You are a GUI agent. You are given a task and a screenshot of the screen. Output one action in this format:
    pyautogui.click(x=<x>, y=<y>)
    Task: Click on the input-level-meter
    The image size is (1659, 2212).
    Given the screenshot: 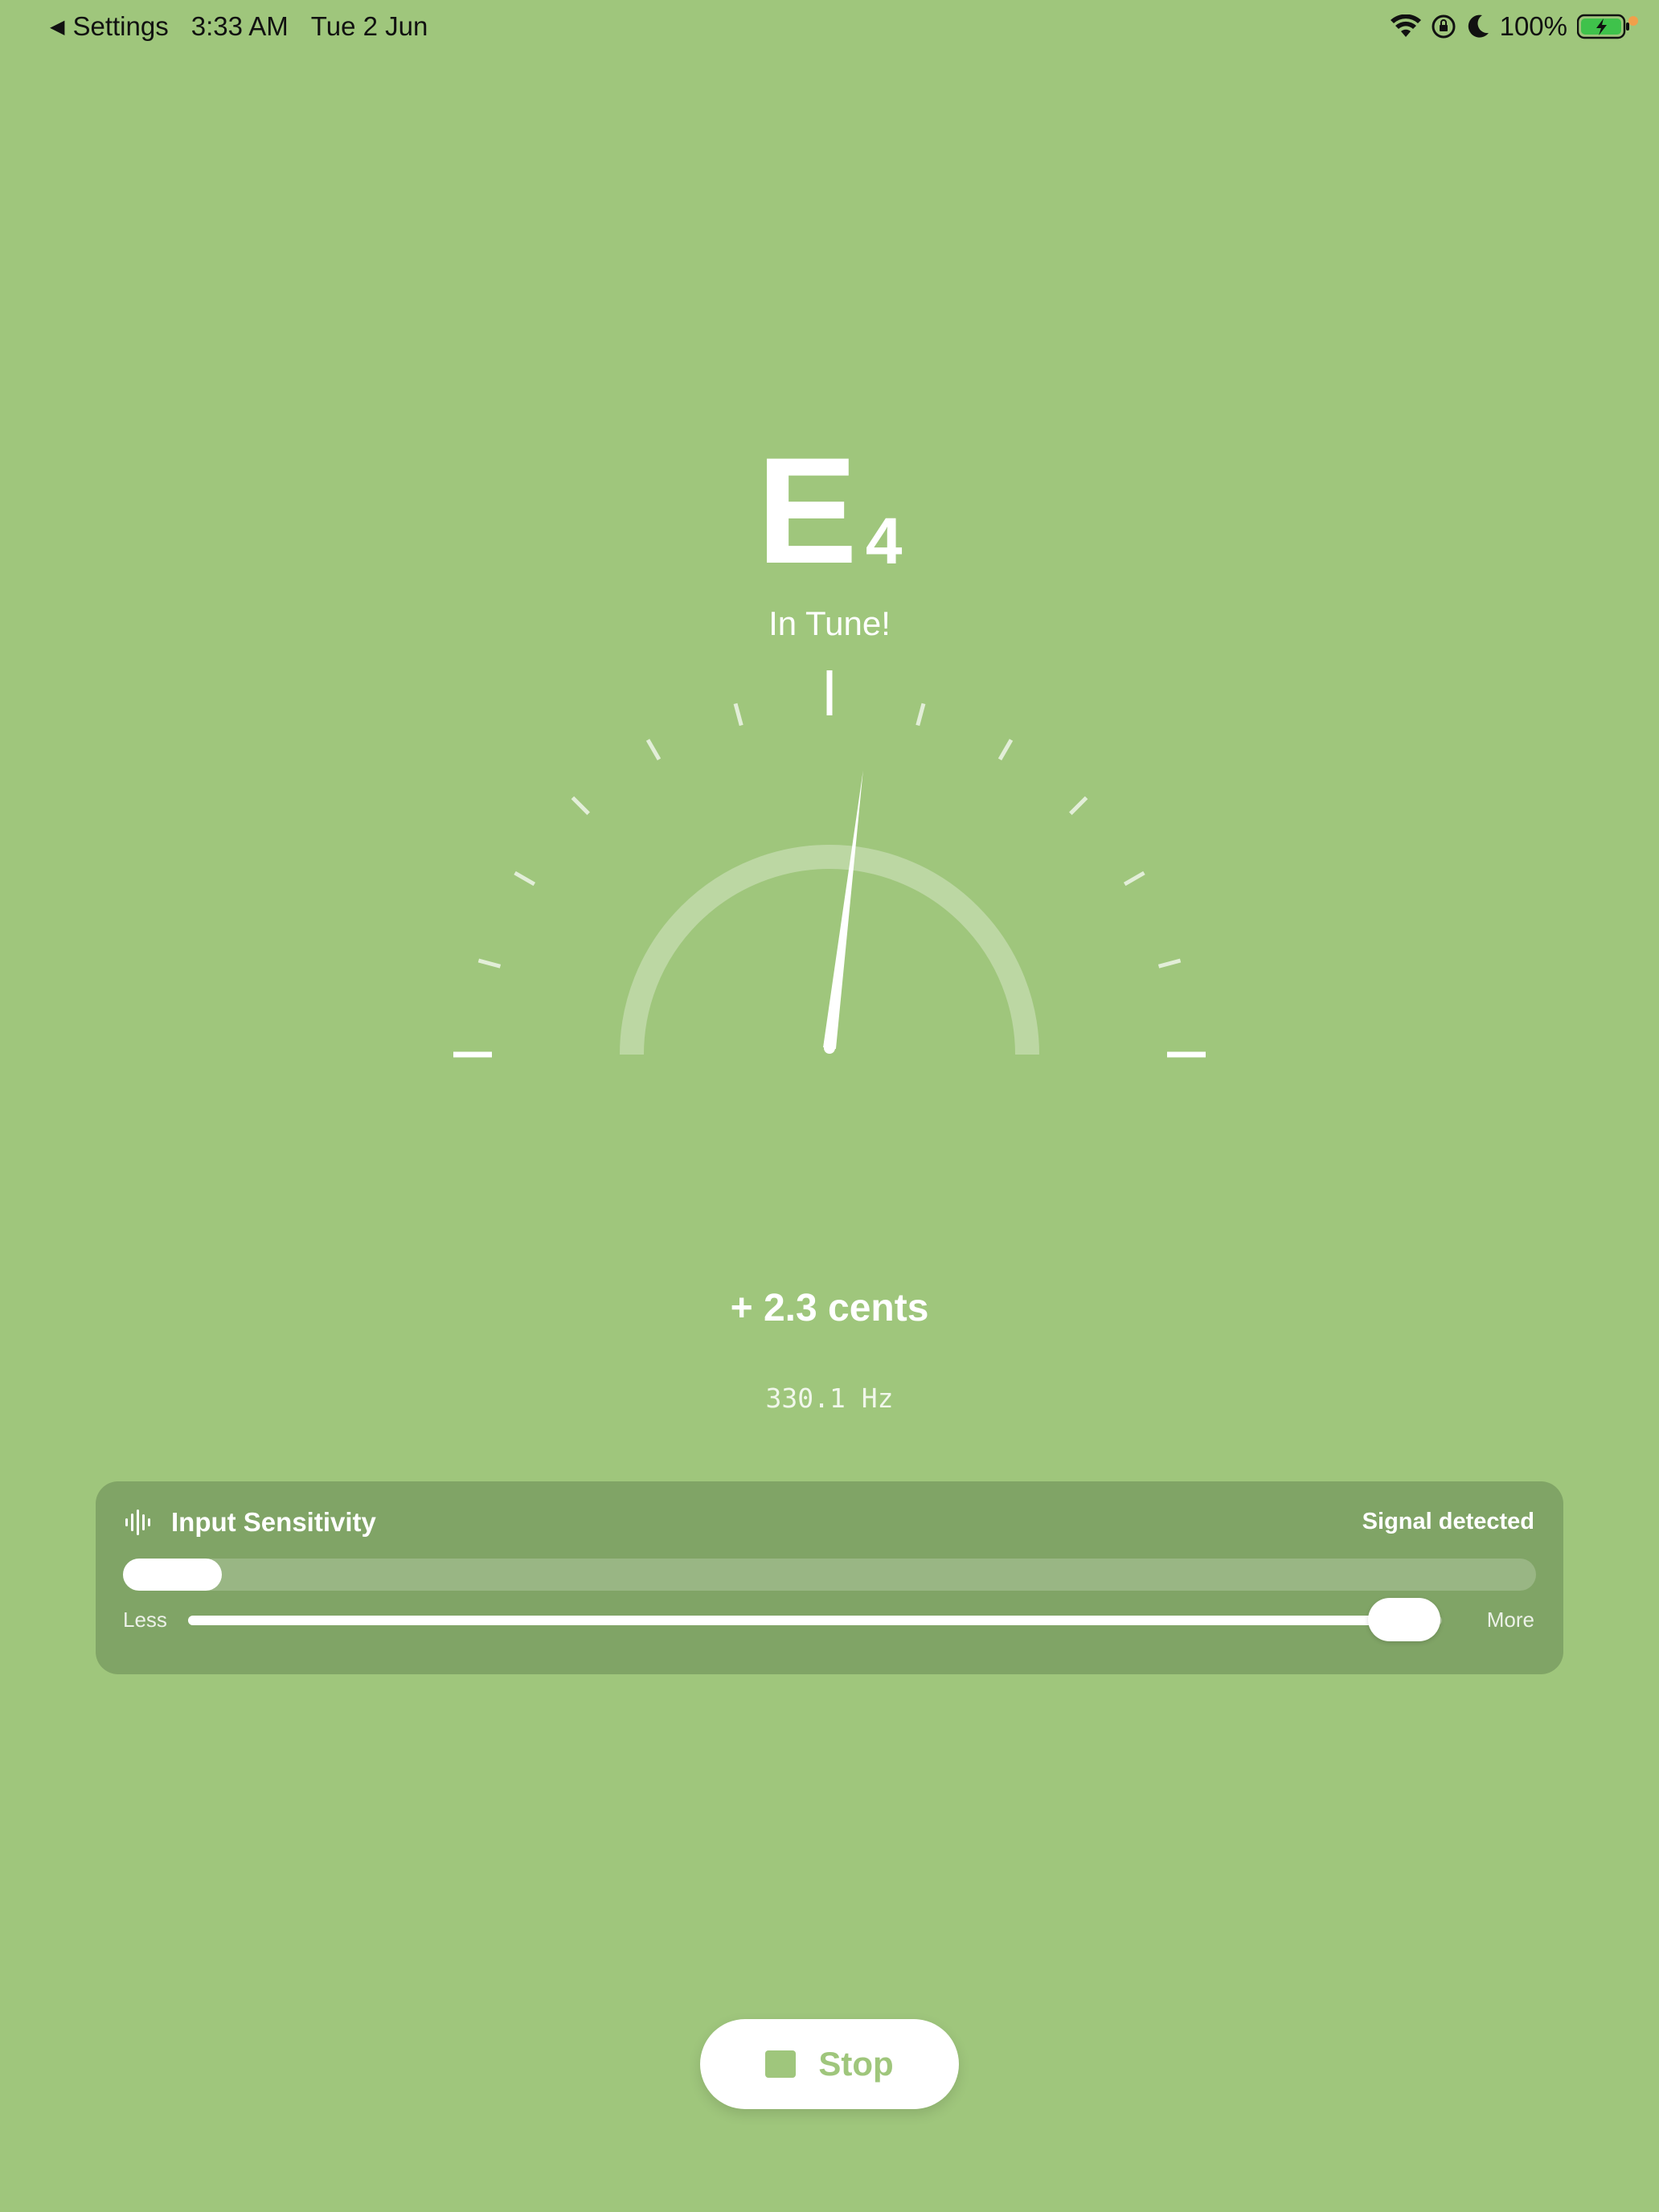 What is the action you would take?
    pyautogui.click(x=829, y=1575)
    